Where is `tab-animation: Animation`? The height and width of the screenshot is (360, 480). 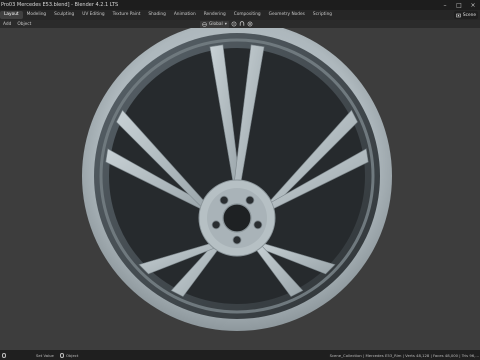 tab-animation: Animation is located at coordinates (185, 15).